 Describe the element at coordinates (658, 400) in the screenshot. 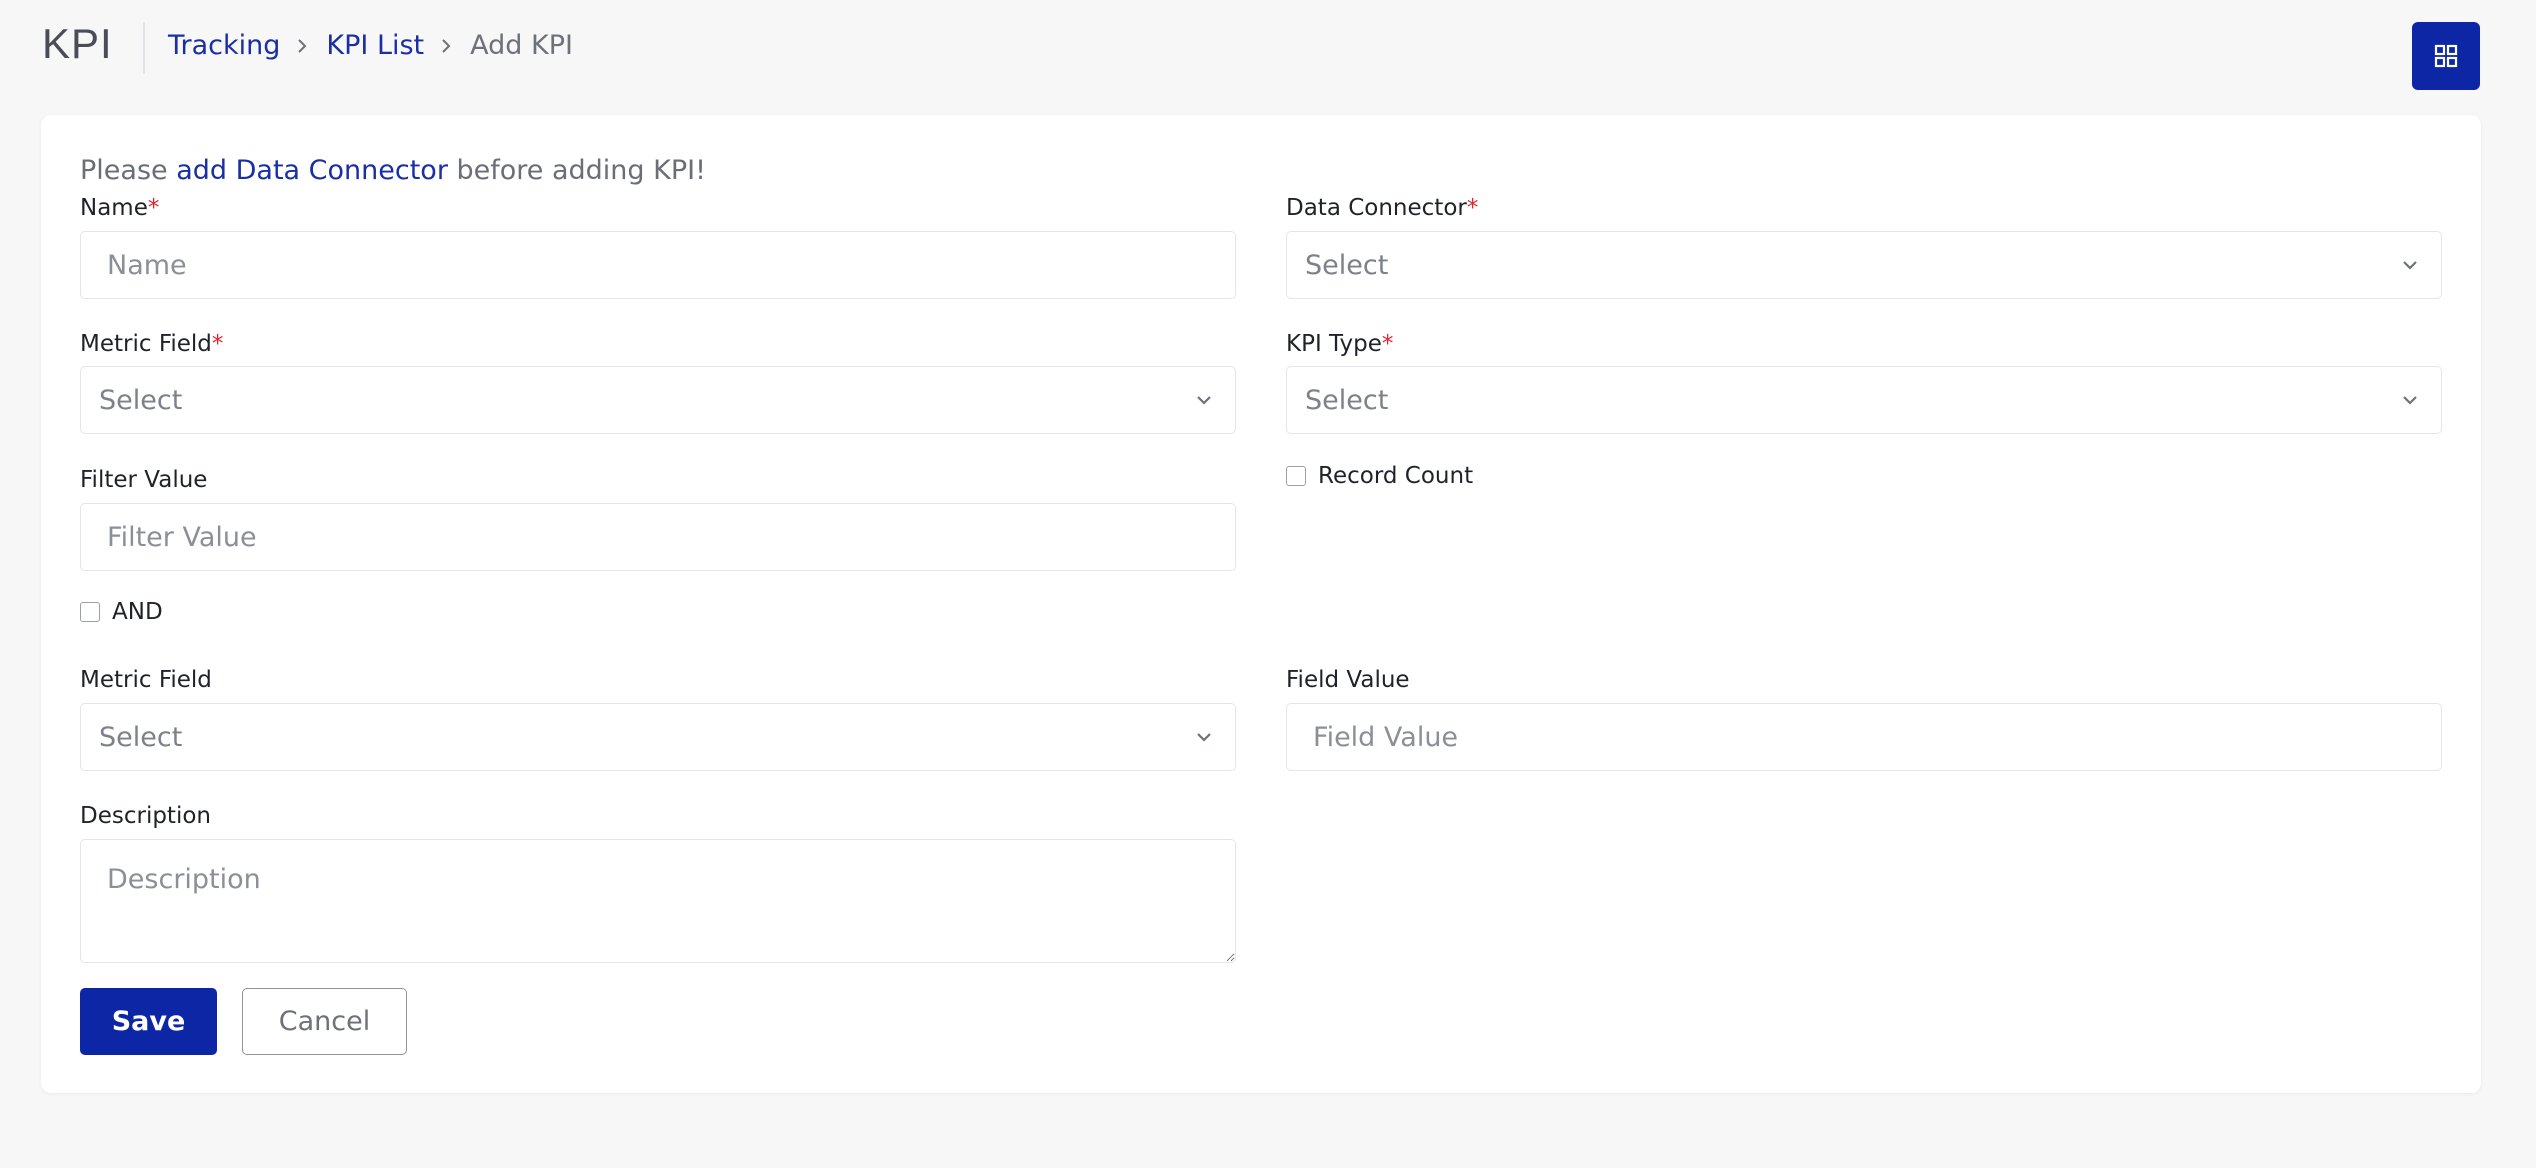

I see `metric-field-select: Select` at that location.